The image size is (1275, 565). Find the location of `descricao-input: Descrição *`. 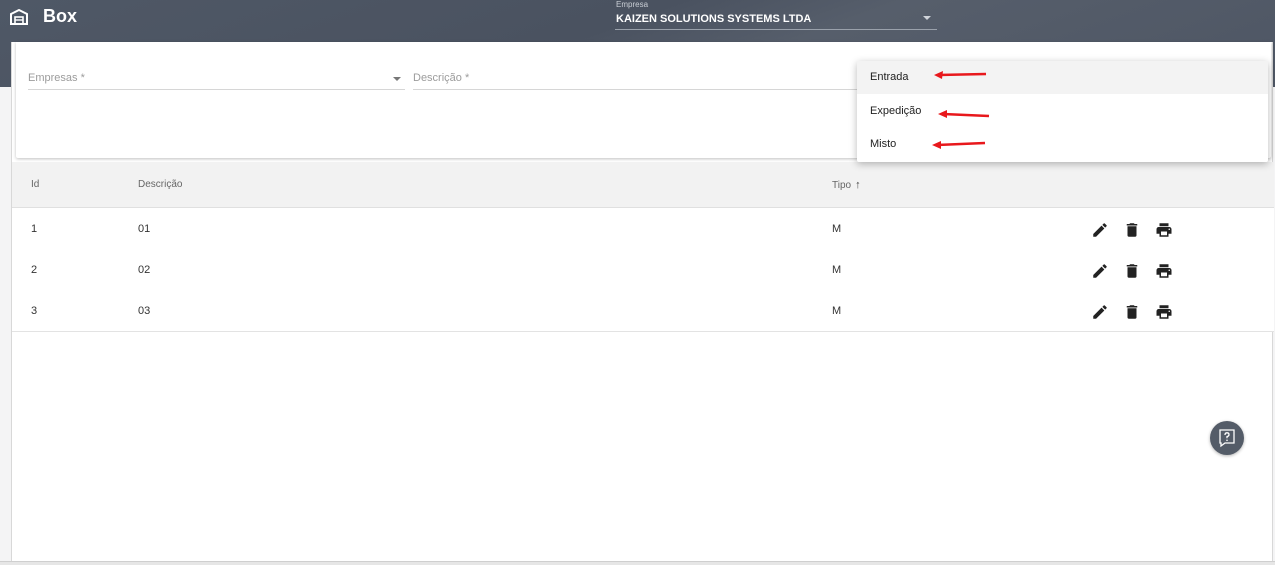

descricao-input: Descrição * is located at coordinates (635, 80).